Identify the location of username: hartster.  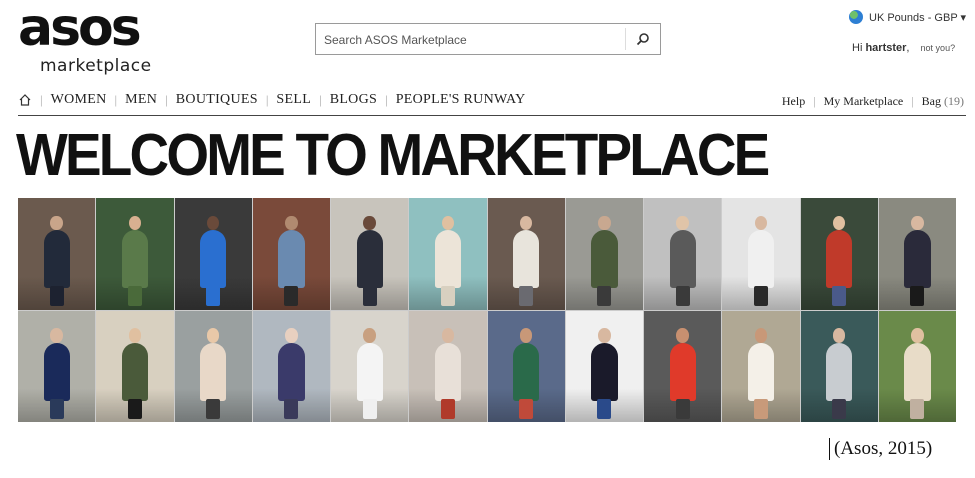
(886, 48).